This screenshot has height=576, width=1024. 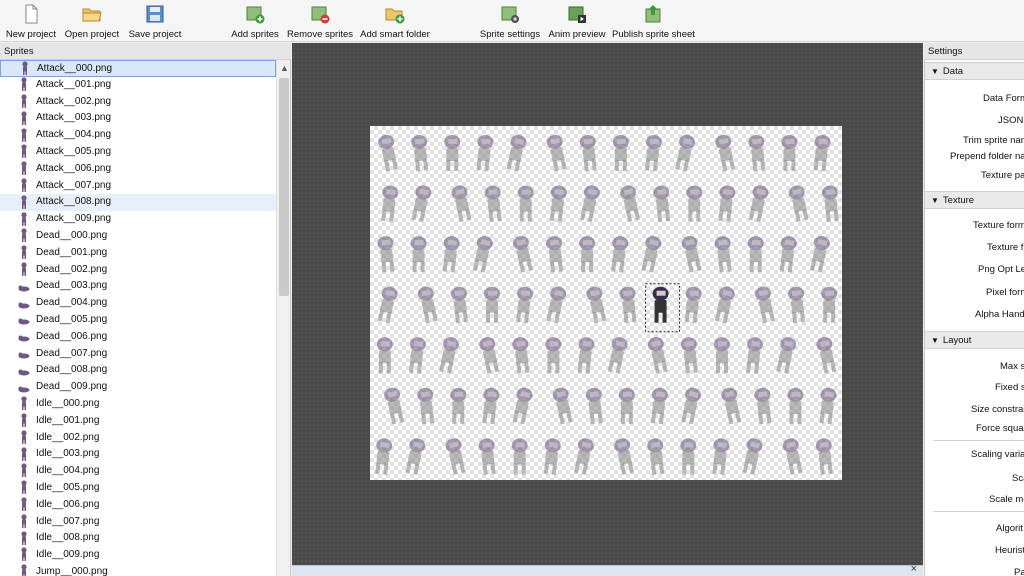 What do you see at coordinates (510, 21) in the screenshot?
I see `sprite-settings-button: Sprite settings` at bounding box center [510, 21].